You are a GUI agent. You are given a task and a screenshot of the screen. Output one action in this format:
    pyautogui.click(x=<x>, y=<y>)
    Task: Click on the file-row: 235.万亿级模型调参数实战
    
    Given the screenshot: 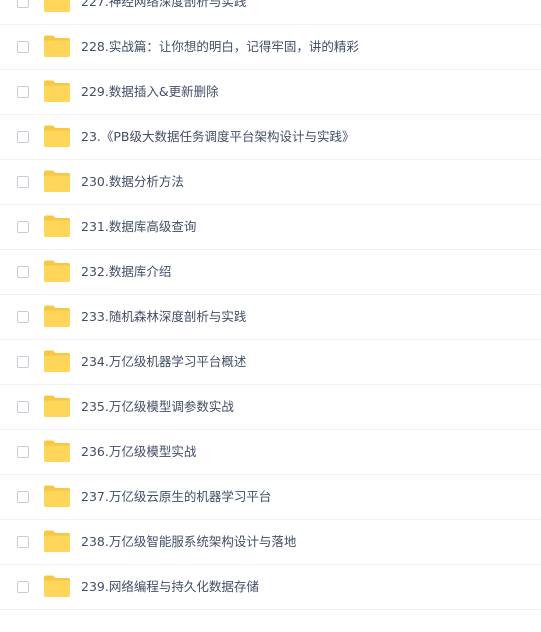 What is the action you would take?
    pyautogui.click(x=270, y=407)
    